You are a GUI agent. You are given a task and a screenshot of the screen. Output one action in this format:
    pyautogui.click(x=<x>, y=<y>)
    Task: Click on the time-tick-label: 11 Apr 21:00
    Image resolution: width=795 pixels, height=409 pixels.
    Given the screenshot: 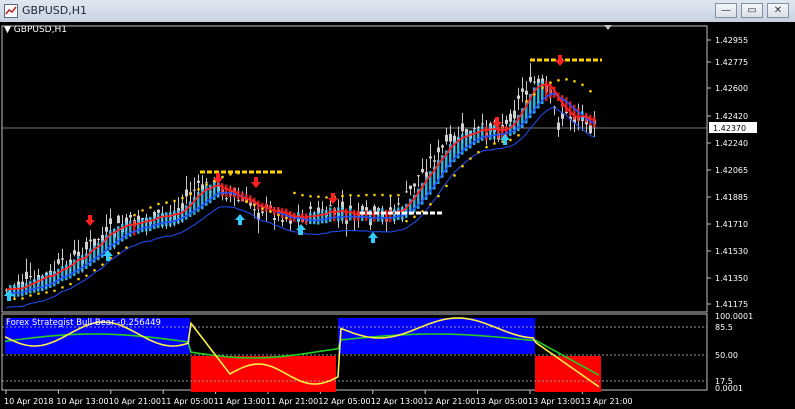 What is the action you would take?
    pyautogui.click(x=292, y=401)
    